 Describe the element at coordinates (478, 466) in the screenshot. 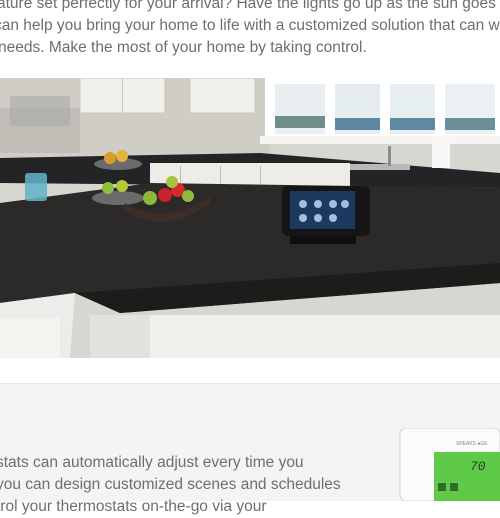

I see `thermostat-temperature: 70` at that location.